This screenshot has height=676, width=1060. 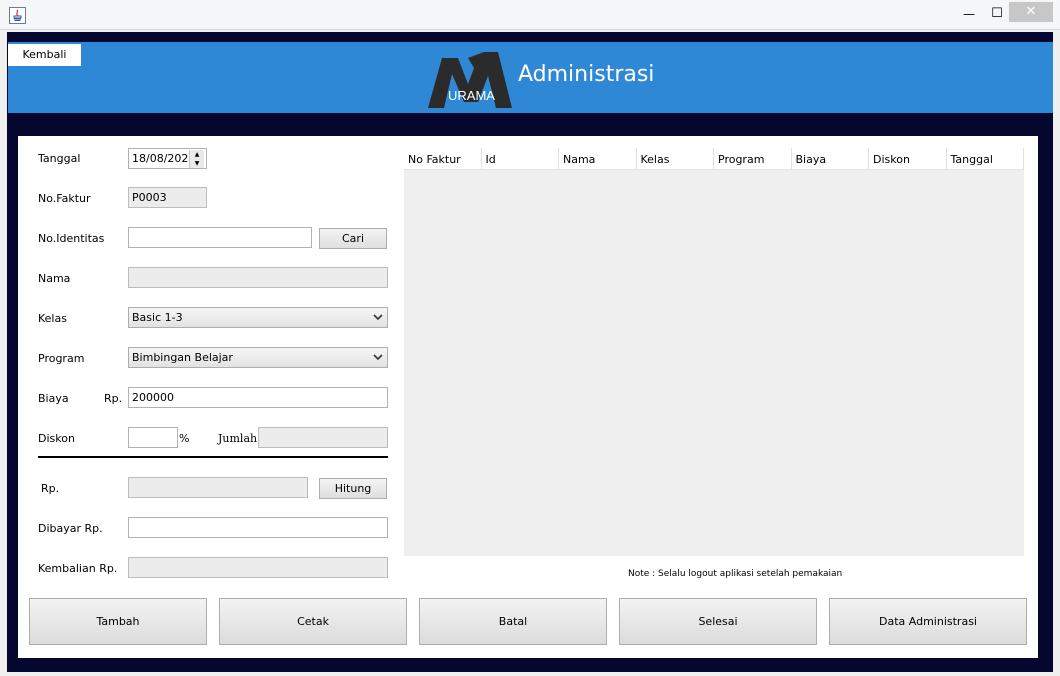 I want to click on logo-icon: URAMA, so click(x=470, y=80).